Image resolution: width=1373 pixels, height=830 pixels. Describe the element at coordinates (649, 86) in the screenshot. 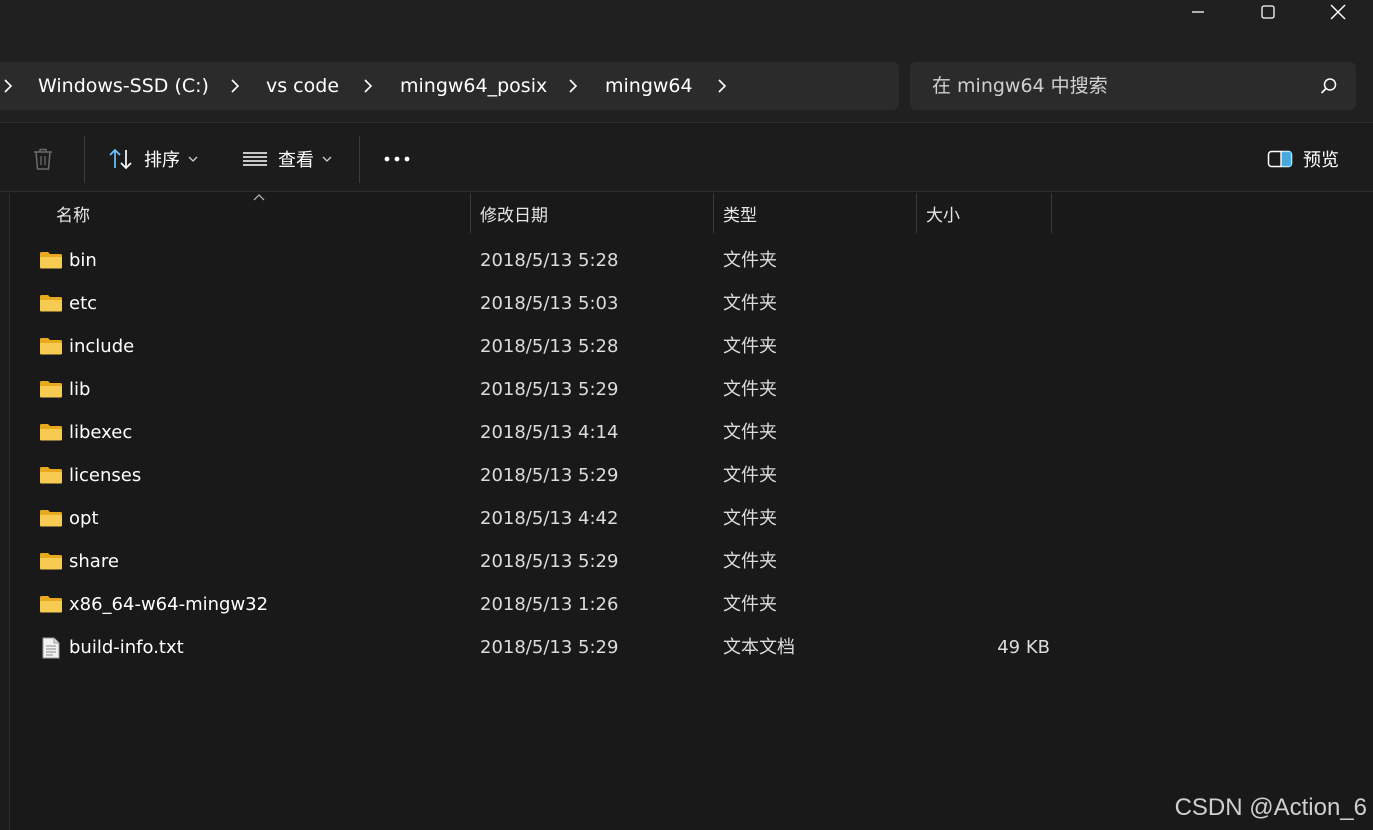

I see `breadcrumb-item-mingw64: mingw64` at that location.